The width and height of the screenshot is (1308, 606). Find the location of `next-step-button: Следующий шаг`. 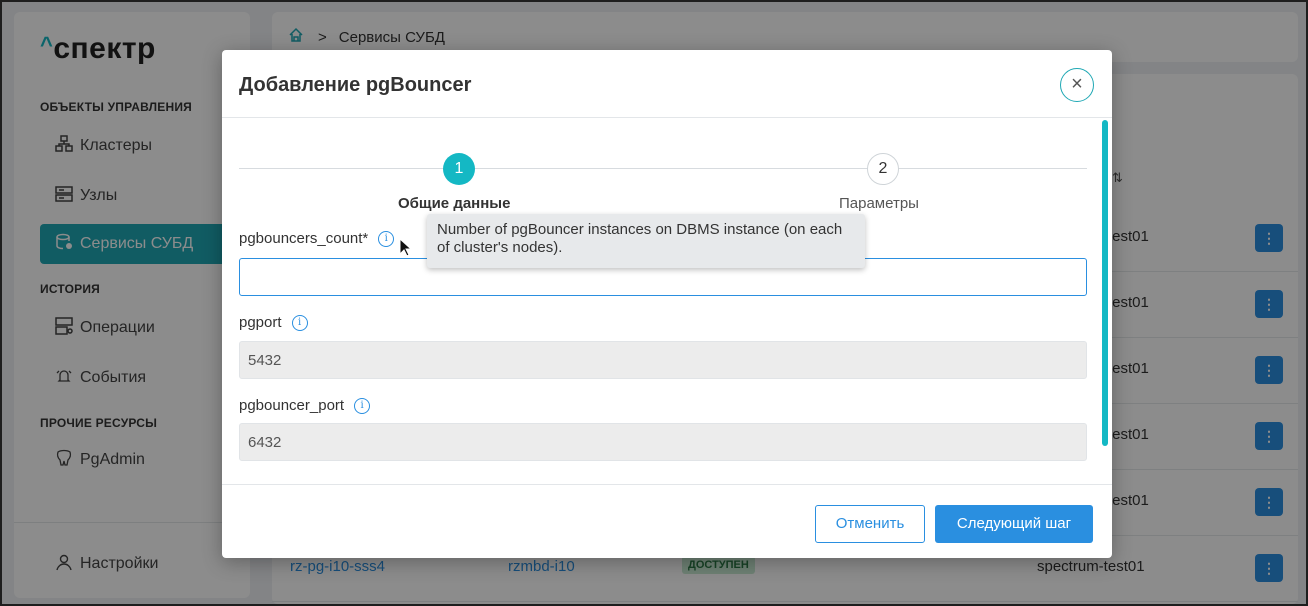

next-step-button: Следующий шаг is located at coordinates (1014, 524).